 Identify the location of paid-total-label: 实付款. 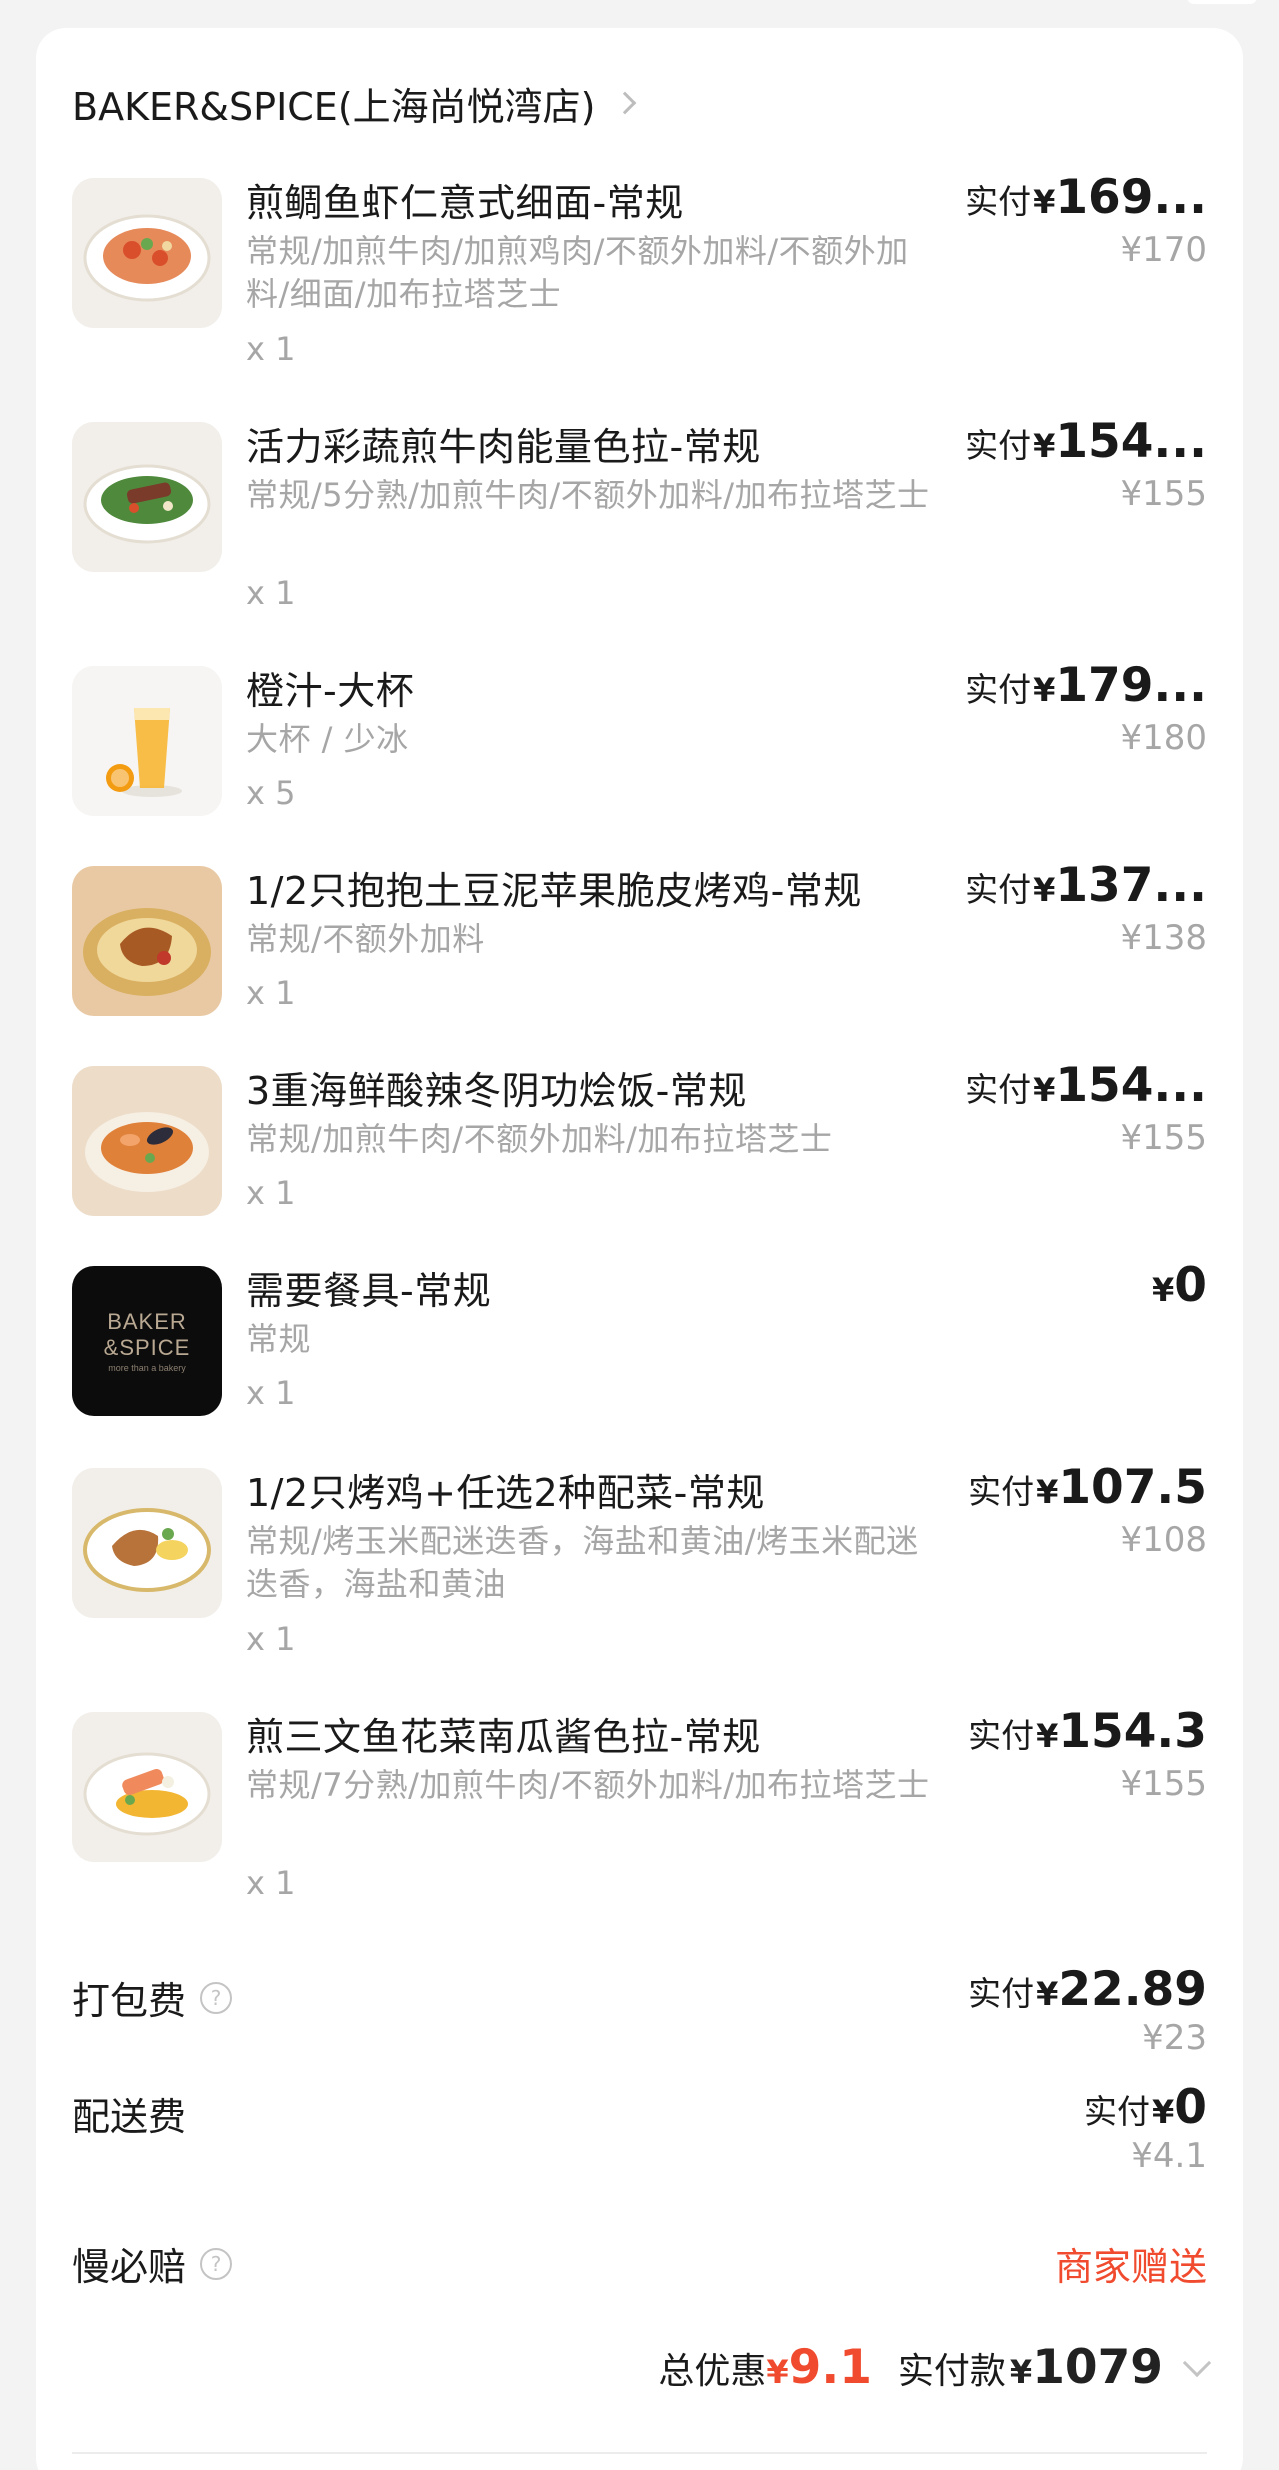
(951, 2371).